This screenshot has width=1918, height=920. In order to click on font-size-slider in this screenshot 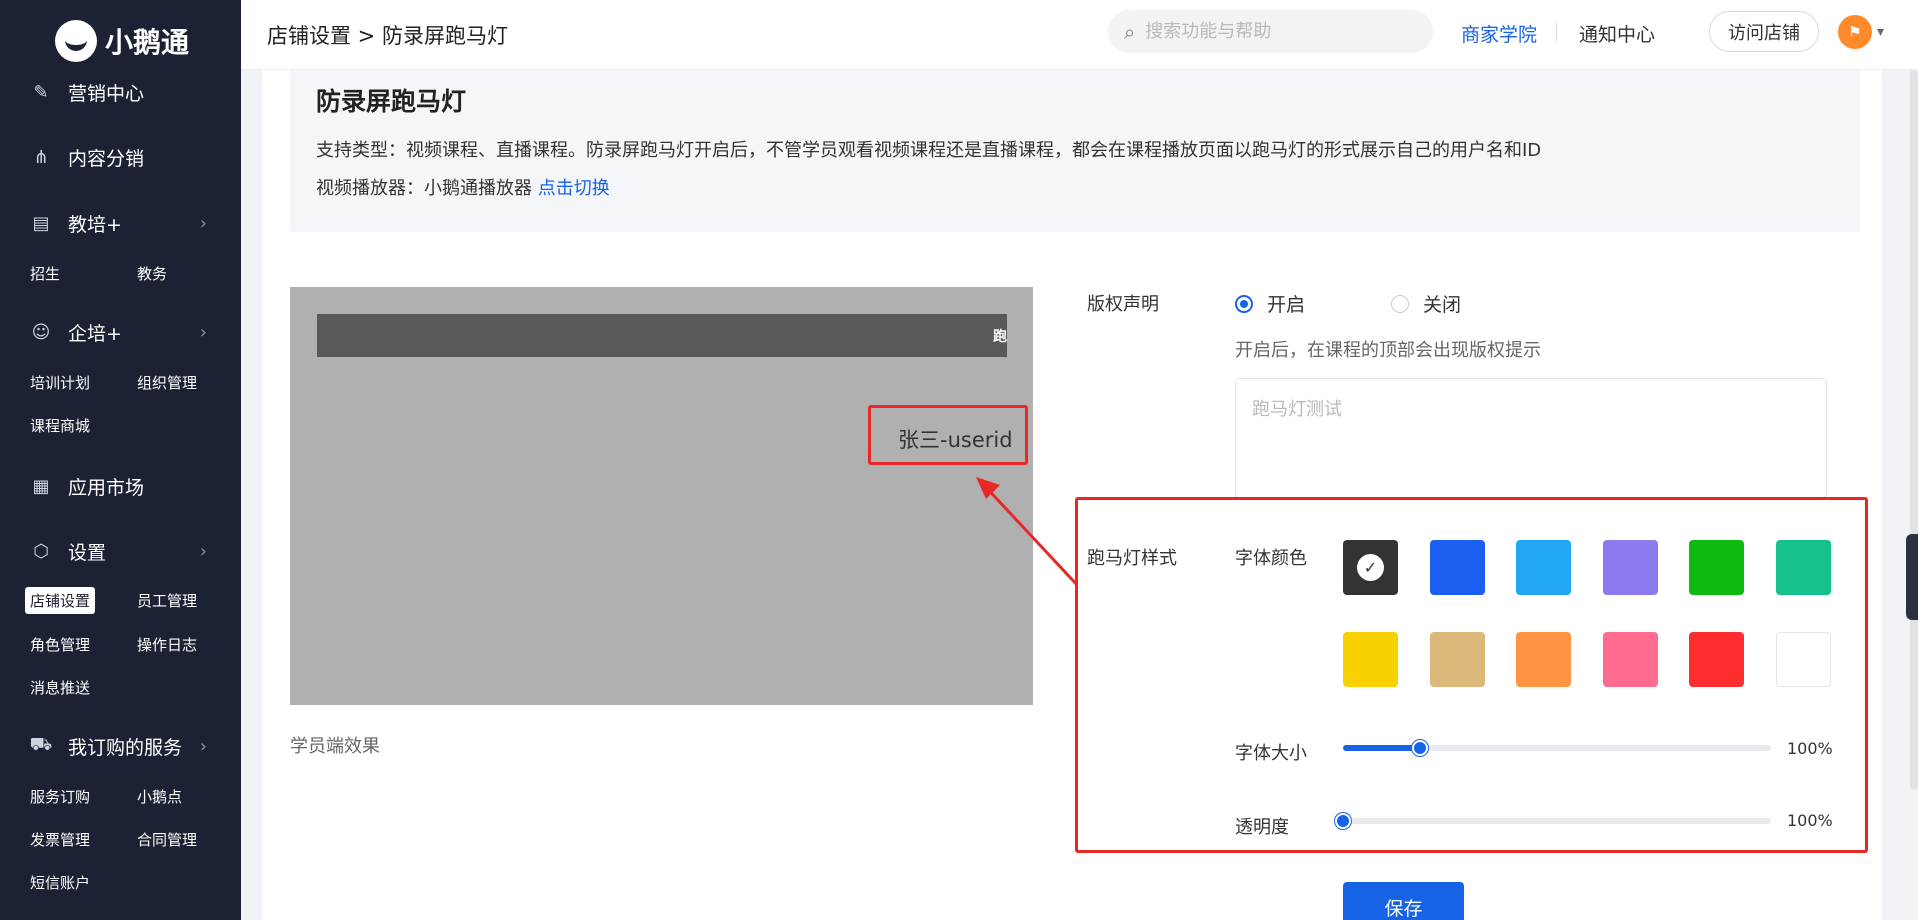, I will do `click(1557, 748)`.